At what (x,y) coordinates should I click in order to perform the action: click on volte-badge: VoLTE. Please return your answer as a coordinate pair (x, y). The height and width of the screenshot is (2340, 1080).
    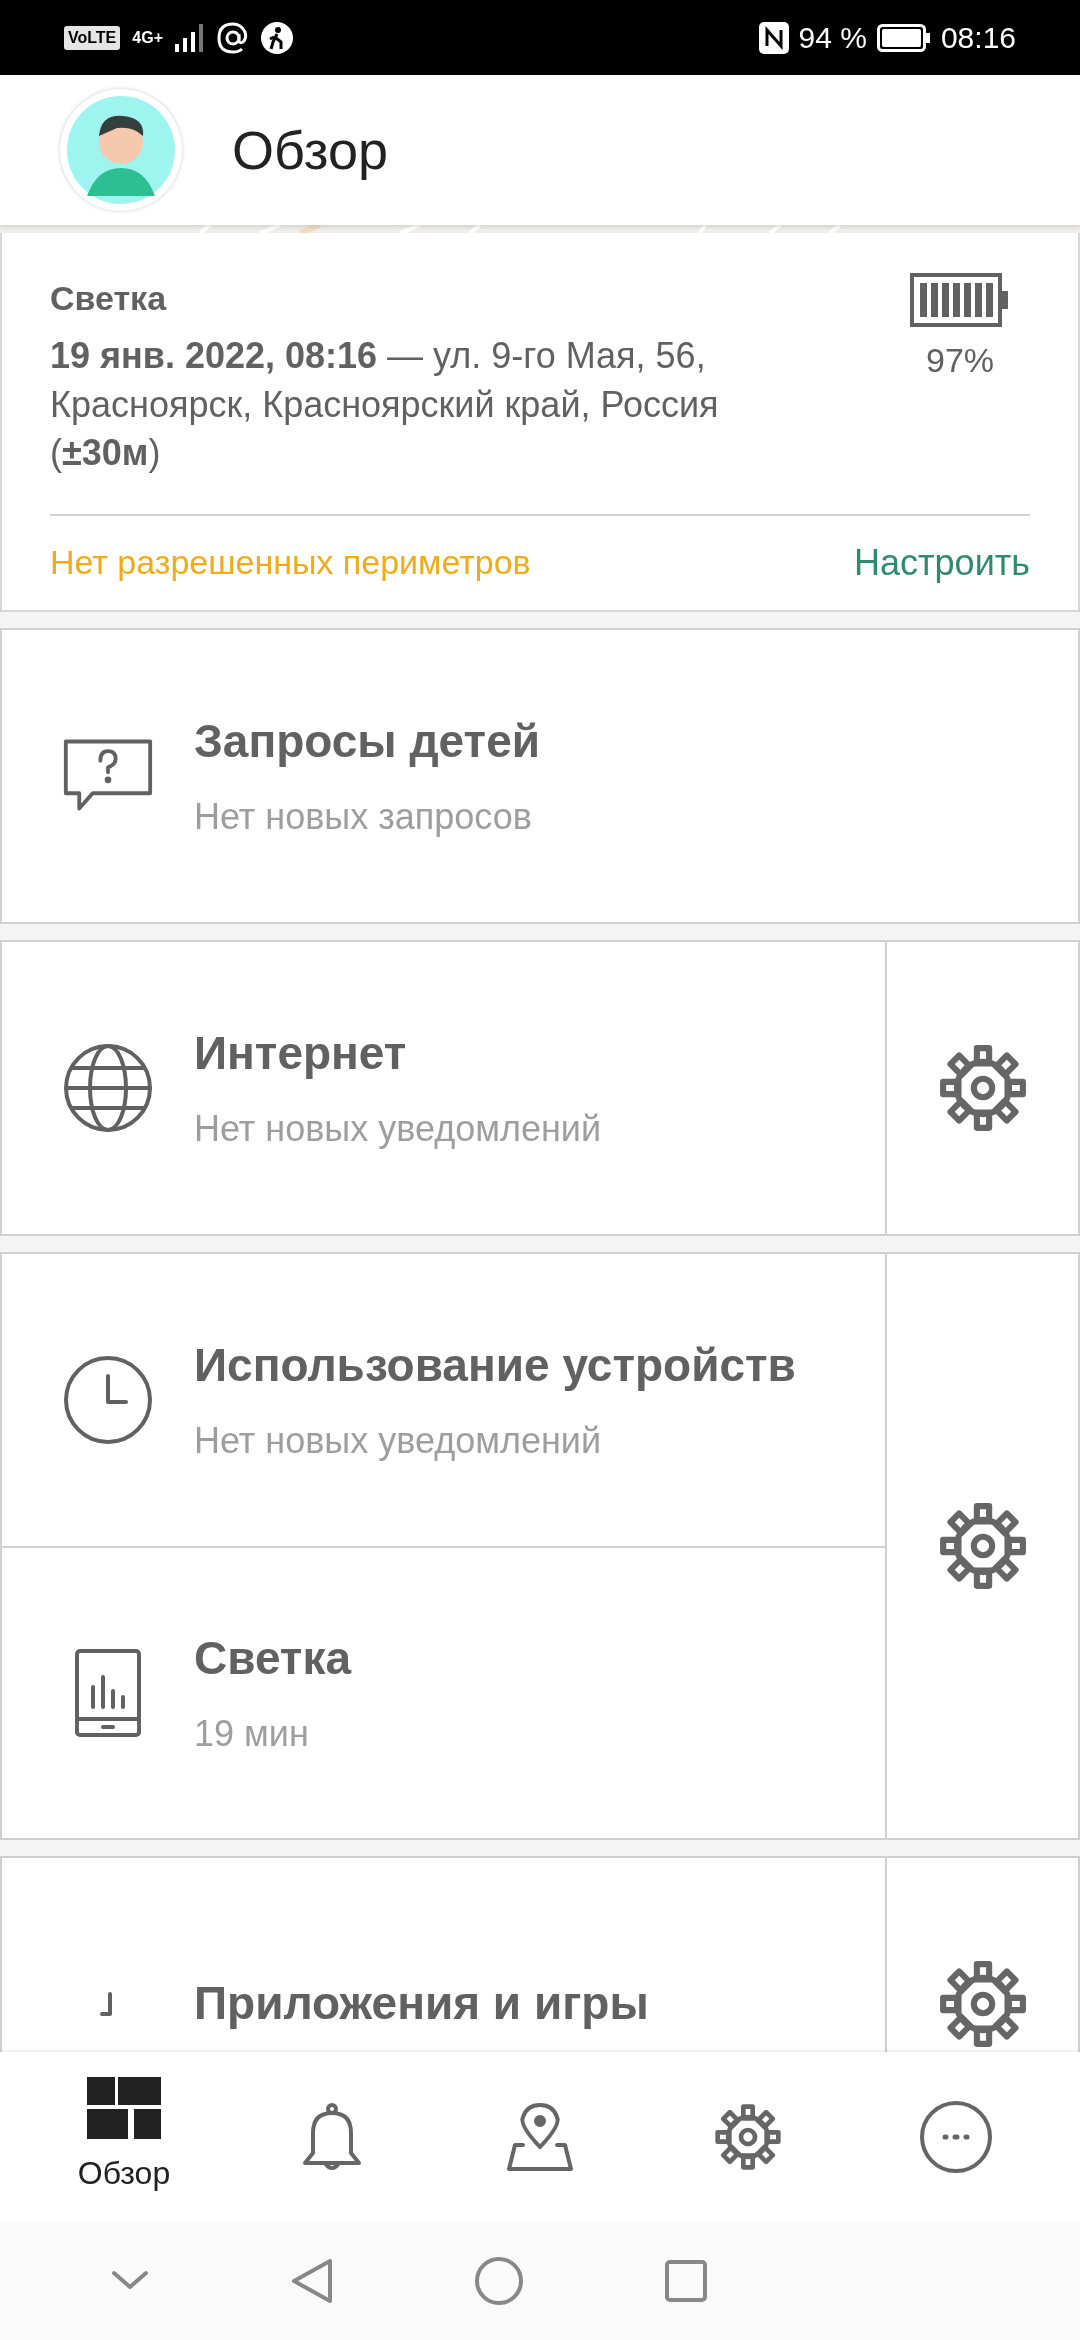
    Looking at the image, I should click on (92, 37).